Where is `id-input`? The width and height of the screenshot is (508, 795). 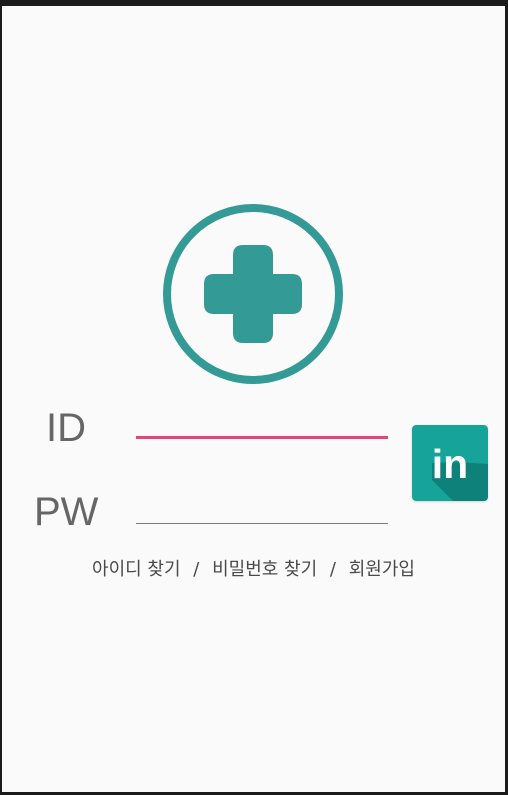
id-input is located at coordinates (262, 425).